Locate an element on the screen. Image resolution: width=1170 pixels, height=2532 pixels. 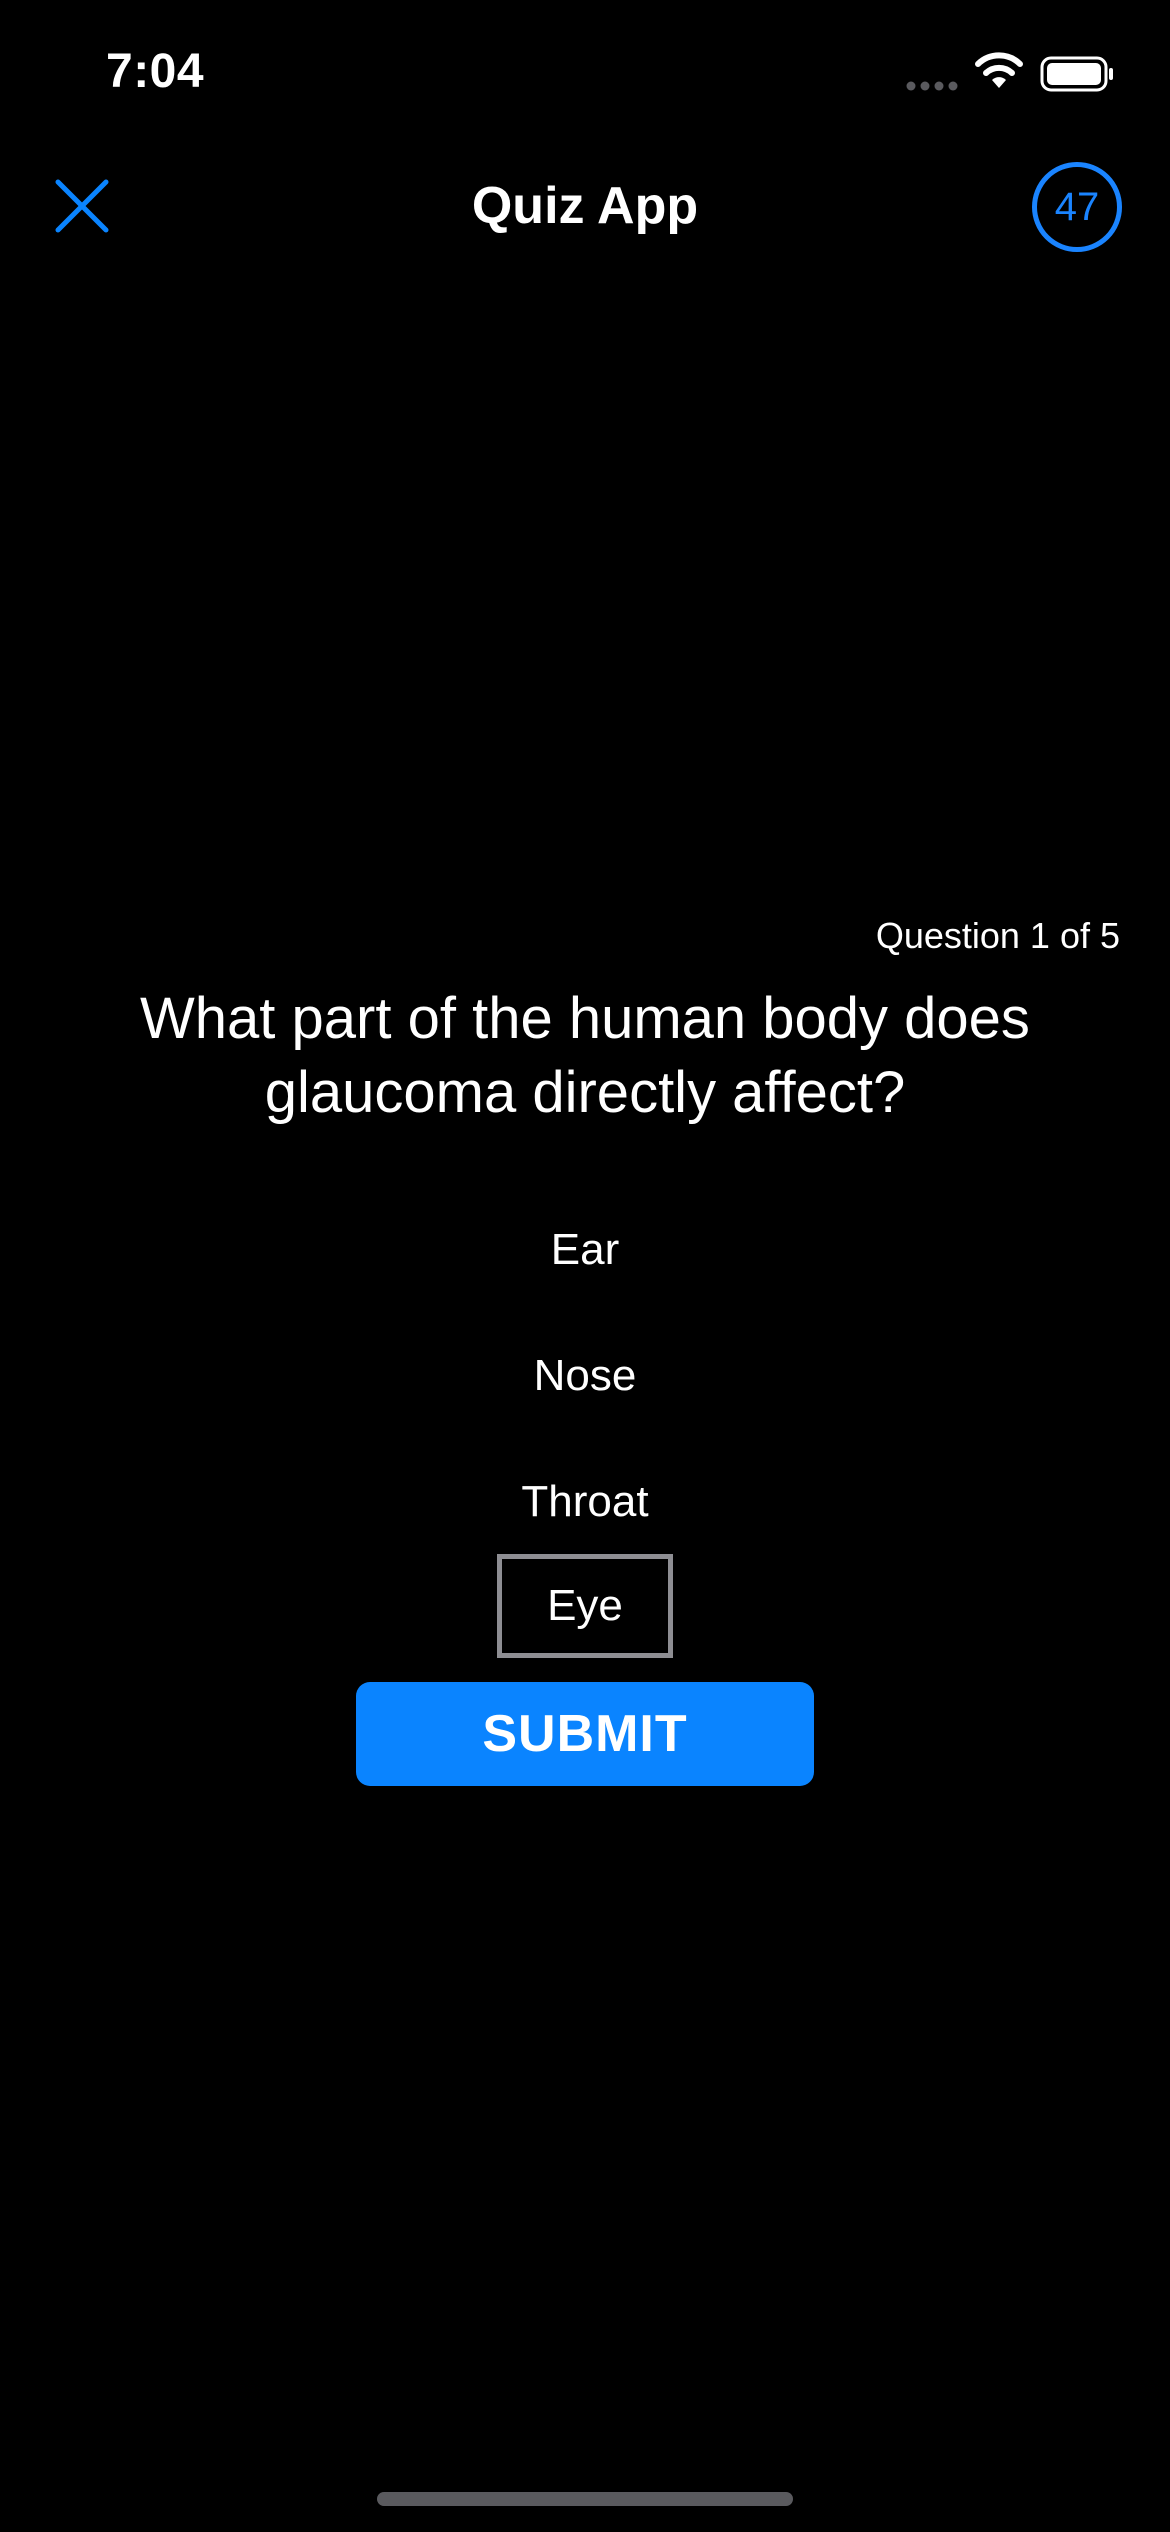
wifi-icon is located at coordinates (999, 70).